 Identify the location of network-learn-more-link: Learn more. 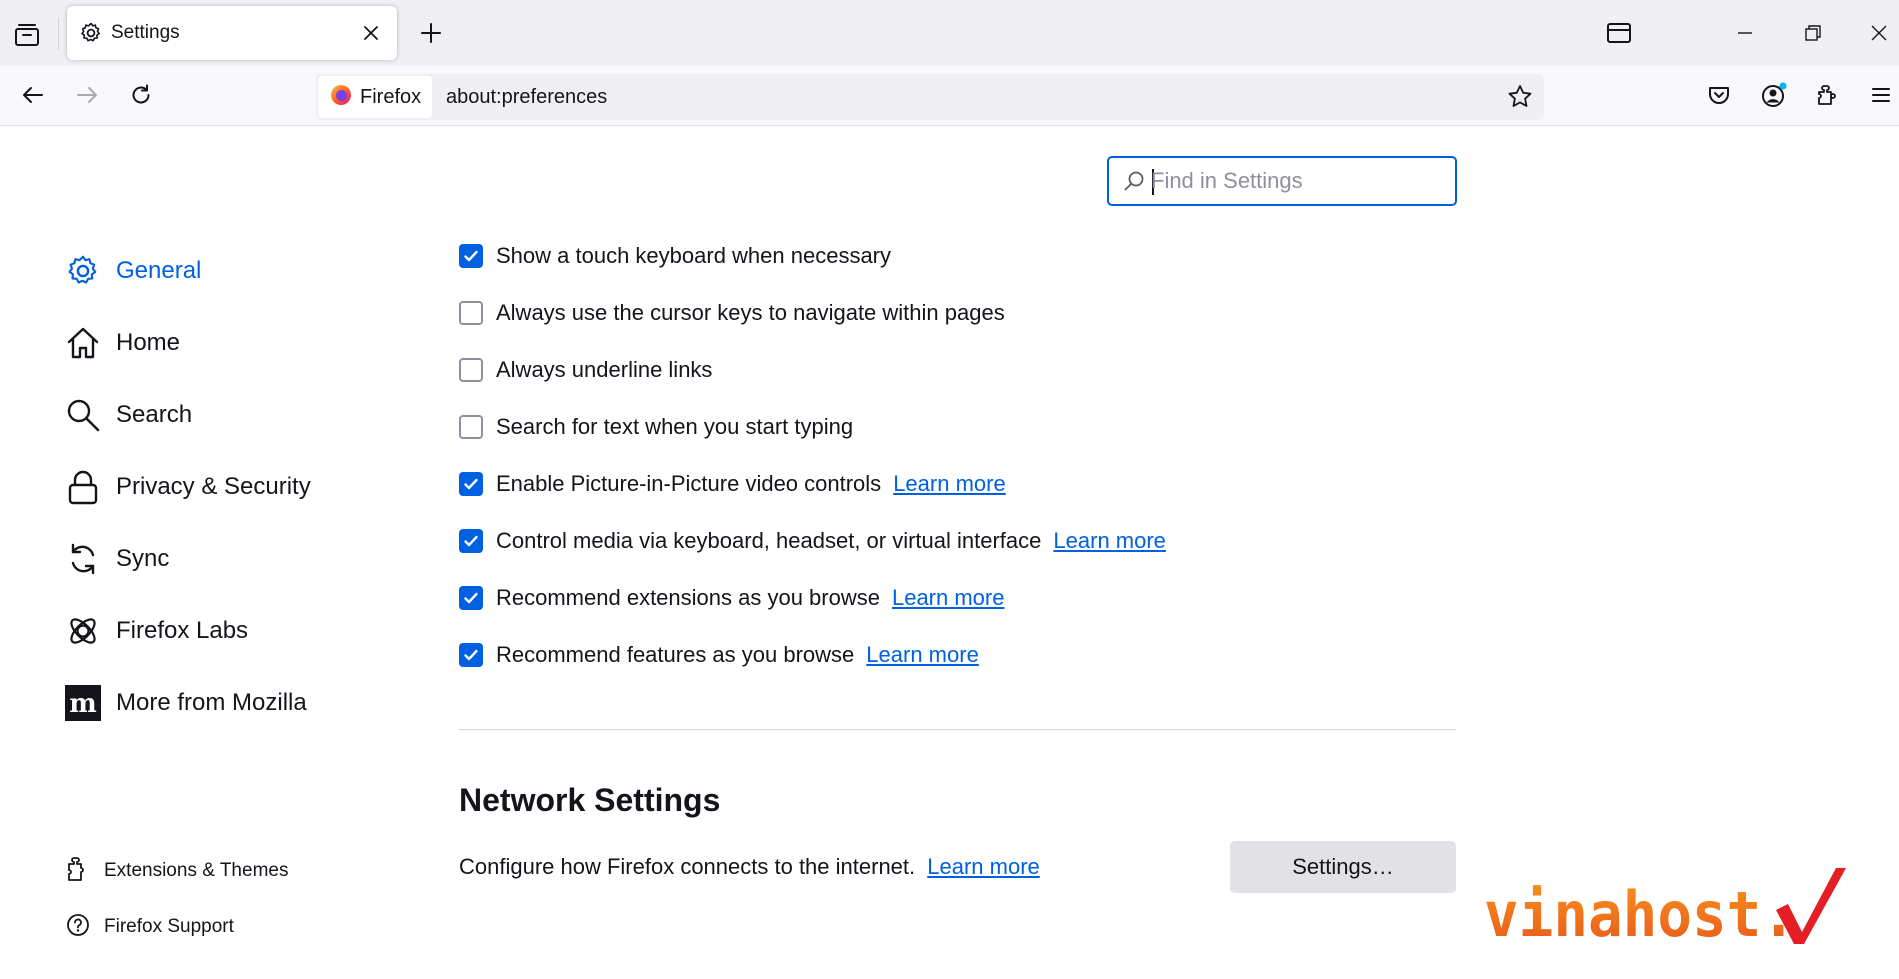
(983, 866).